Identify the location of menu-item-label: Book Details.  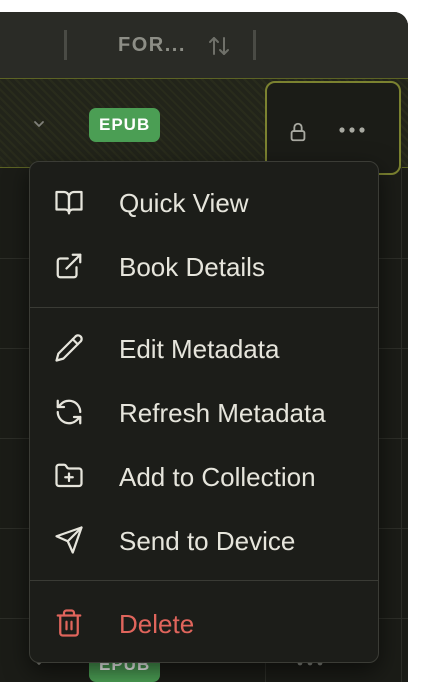
(192, 267).